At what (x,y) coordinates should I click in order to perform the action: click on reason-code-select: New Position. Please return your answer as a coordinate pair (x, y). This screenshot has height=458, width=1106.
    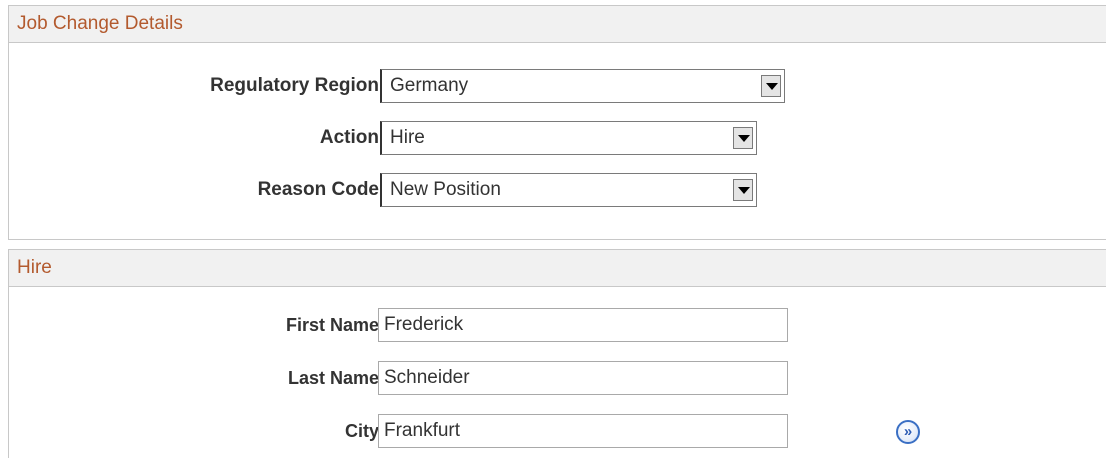
    Looking at the image, I should click on (568, 190).